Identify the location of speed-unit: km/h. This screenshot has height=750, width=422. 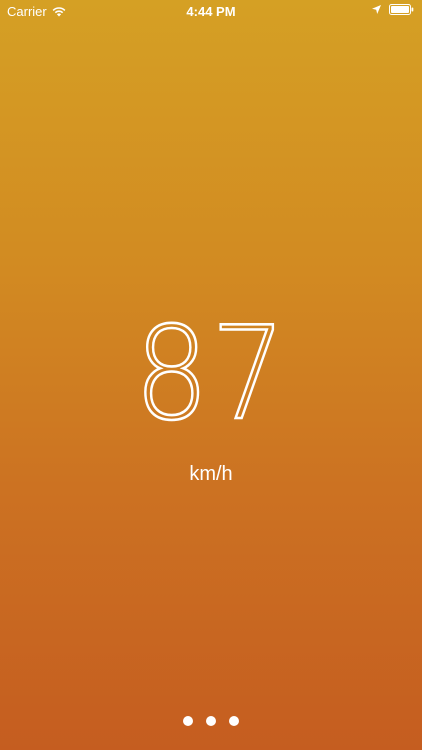
(211, 474).